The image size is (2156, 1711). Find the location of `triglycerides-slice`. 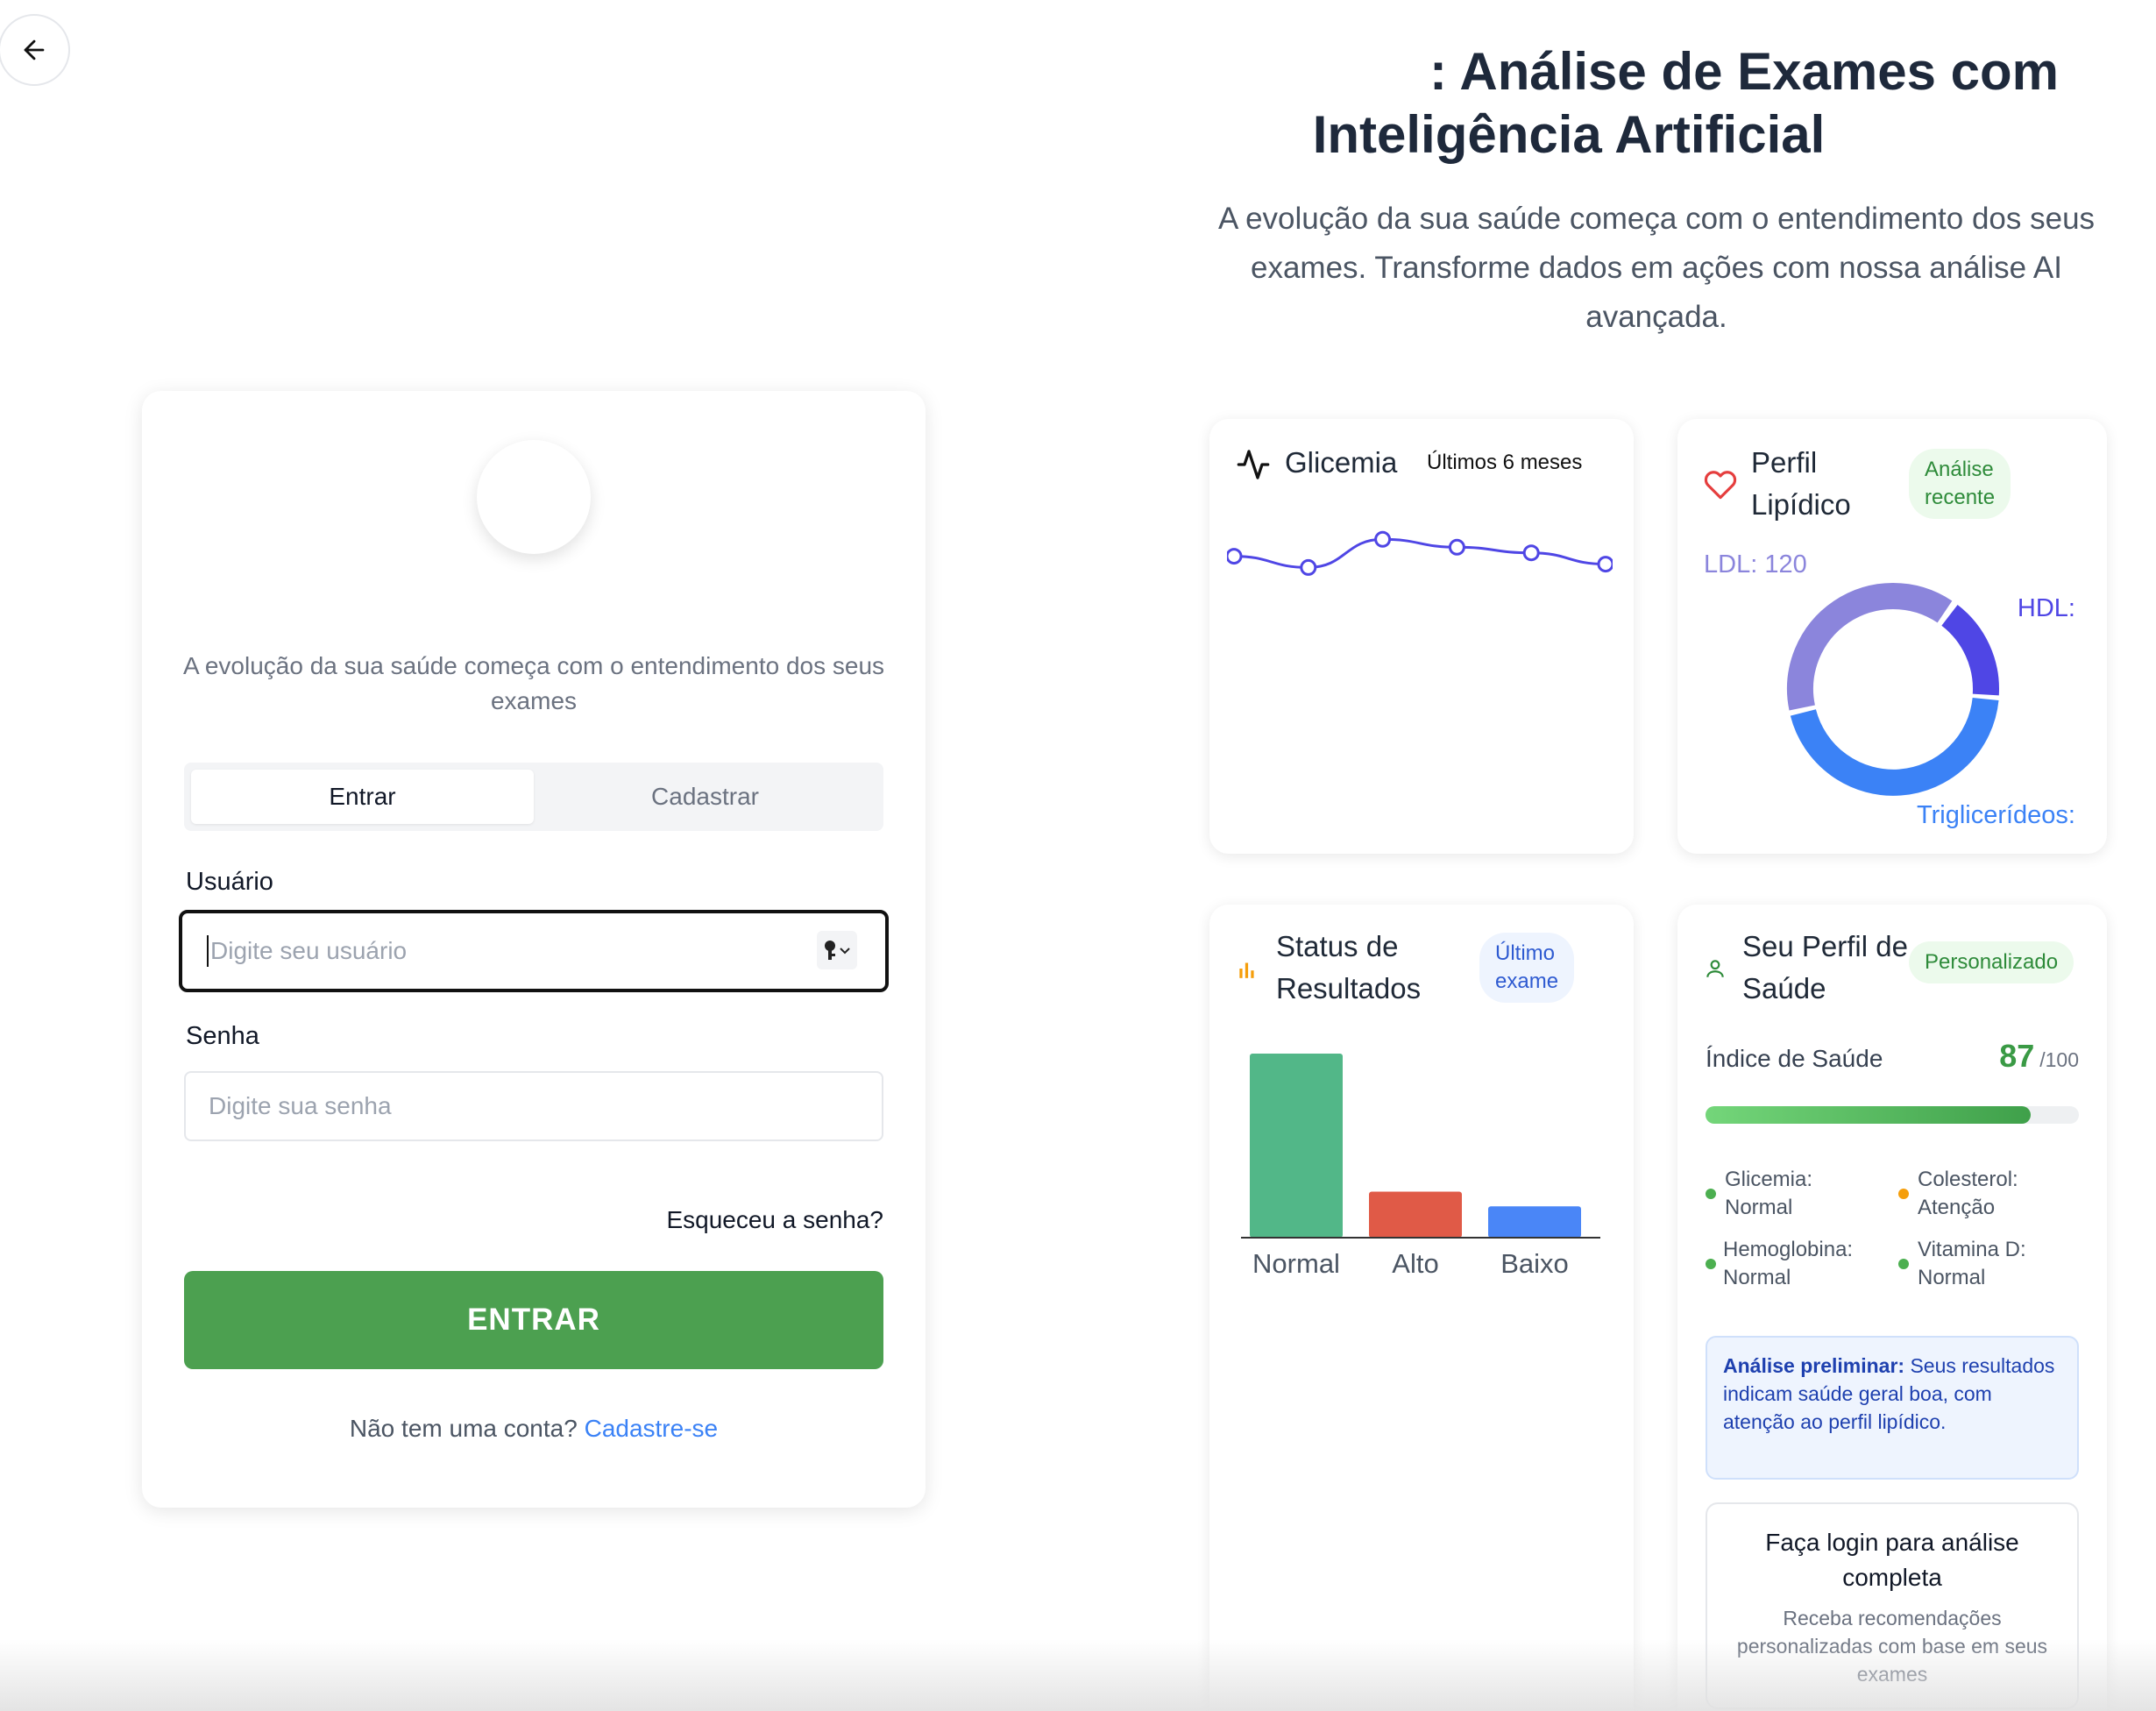

triglycerides-slice is located at coordinates (1895, 746).